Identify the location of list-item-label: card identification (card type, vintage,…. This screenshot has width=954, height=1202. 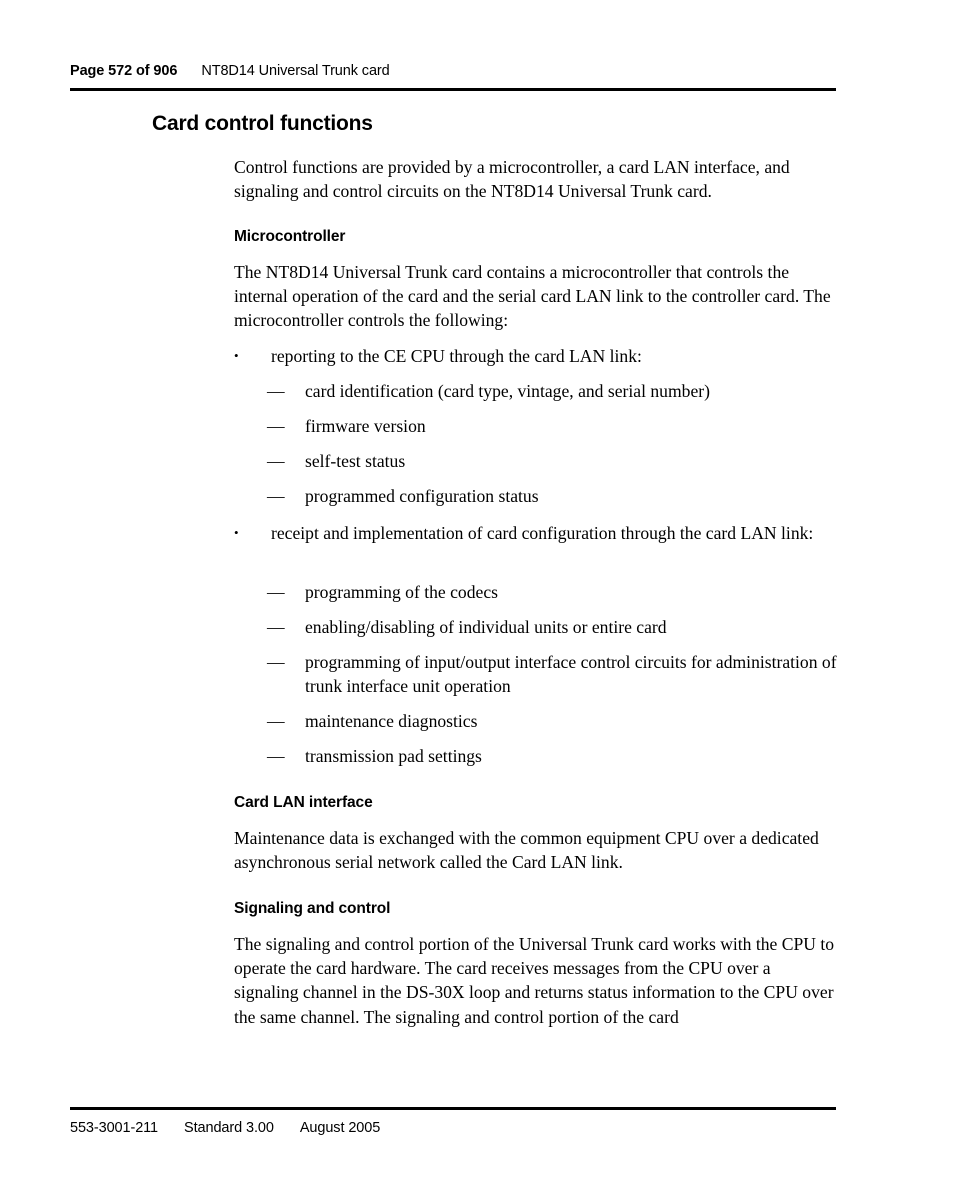
(507, 391).